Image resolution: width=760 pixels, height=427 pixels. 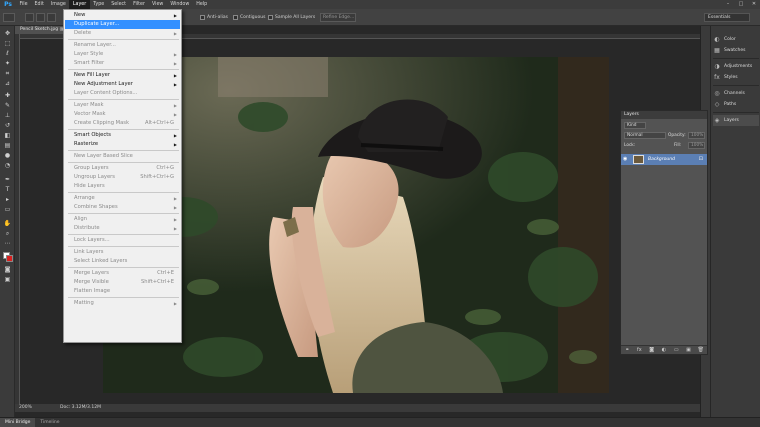 What do you see at coordinates (25, 408) in the screenshot?
I see `zoom-level: 200%` at bounding box center [25, 408].